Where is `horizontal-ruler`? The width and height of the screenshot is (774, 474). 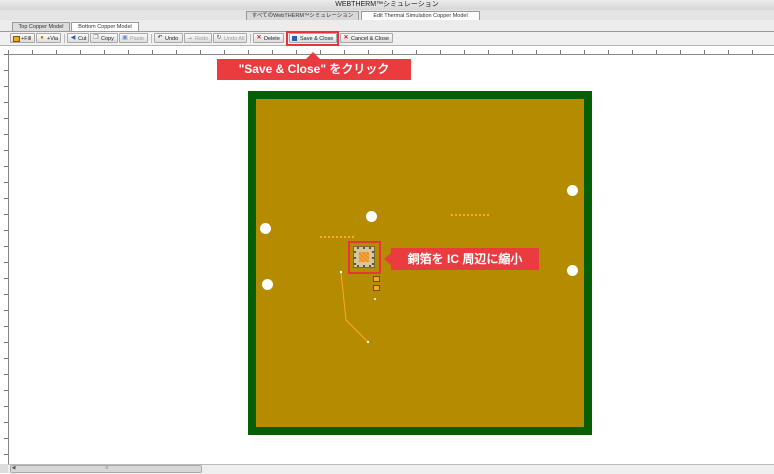
horizontal-ruler is located at coordinates (387, 50).